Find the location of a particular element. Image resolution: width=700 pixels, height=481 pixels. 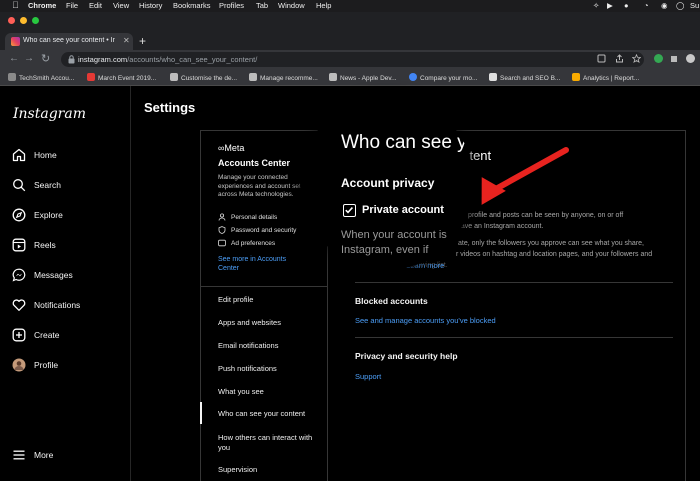

extension-green-icon is located at coordinates (658, 58).